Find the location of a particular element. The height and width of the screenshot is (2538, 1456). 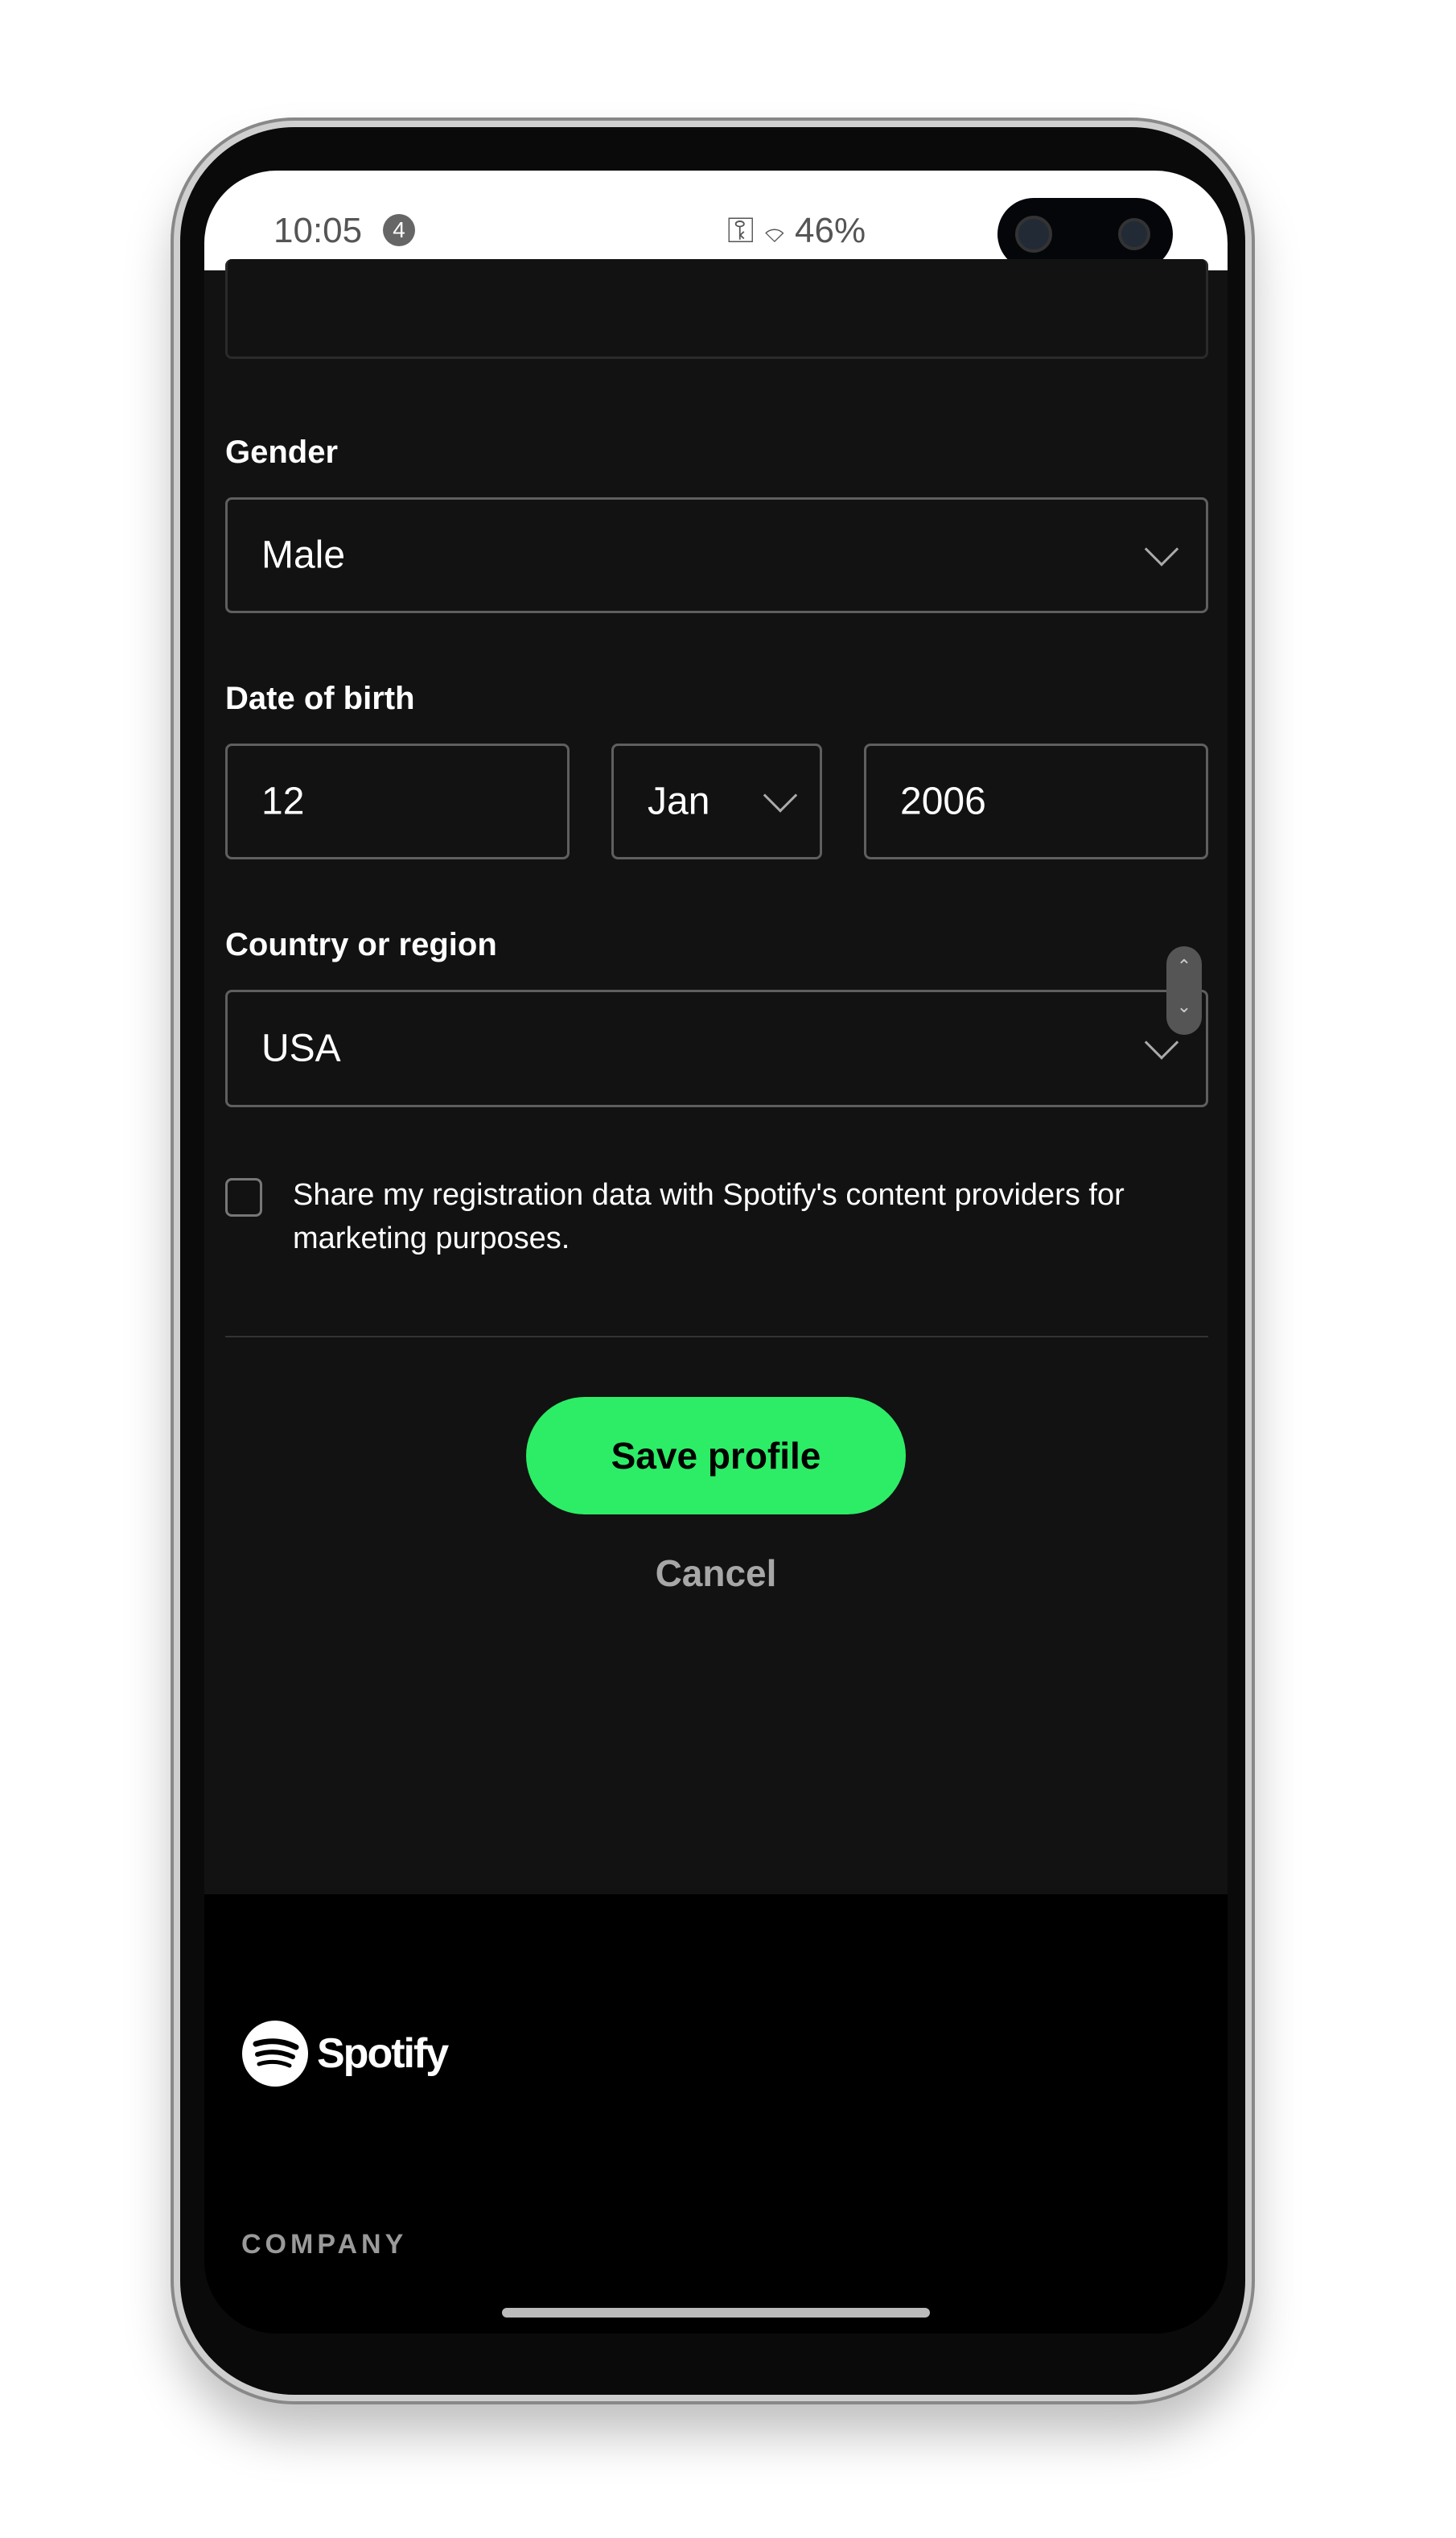

home-indicator is located at coordinates (716, 2313).